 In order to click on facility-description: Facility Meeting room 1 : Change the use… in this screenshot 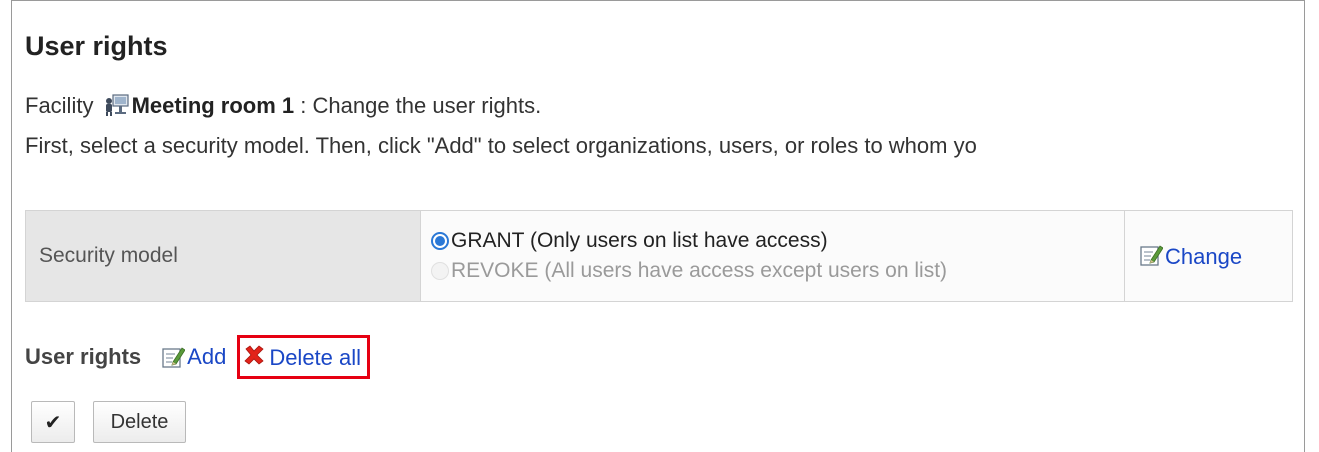, I will do `click(283, 106)`.